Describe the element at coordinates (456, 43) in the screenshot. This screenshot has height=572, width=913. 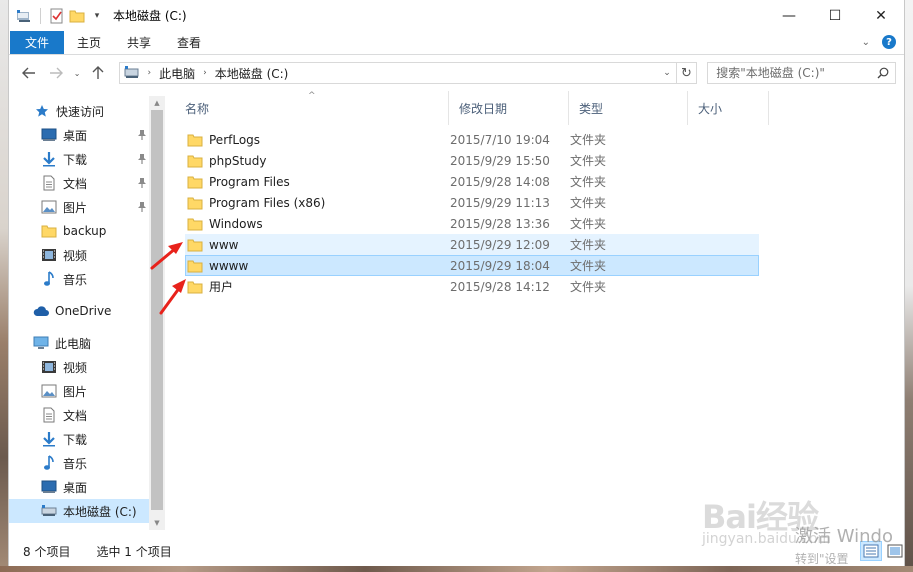
I see `ribbon-tabs: 文件 主页 共享 查看 ⌄ ?` at that location.